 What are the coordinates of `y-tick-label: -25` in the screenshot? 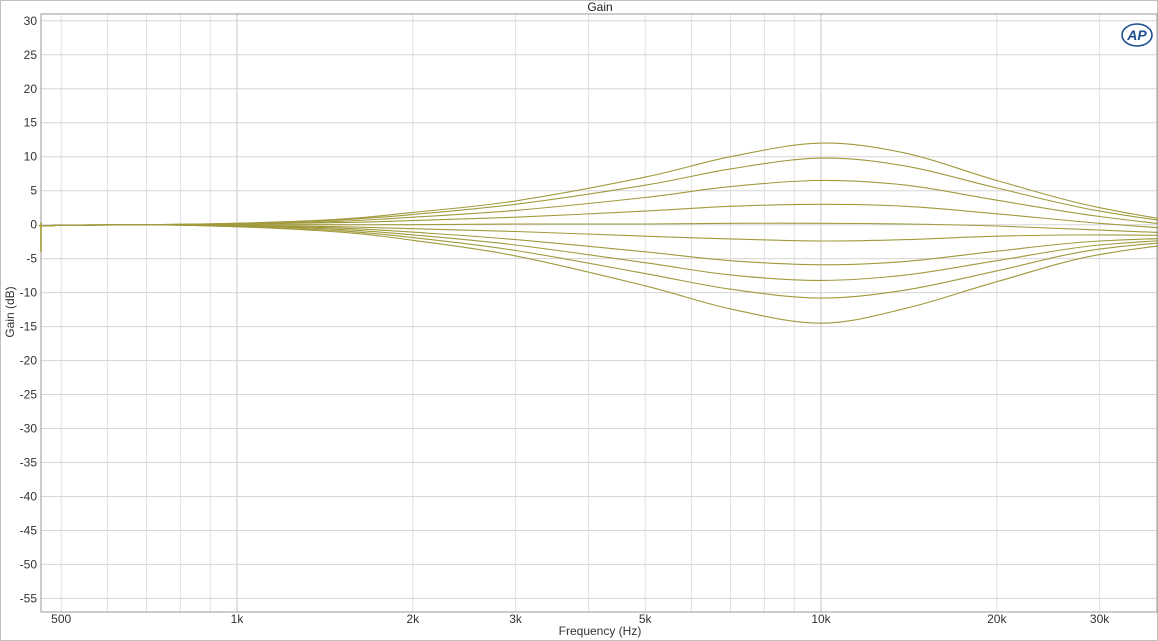 It's located at (29, 395).